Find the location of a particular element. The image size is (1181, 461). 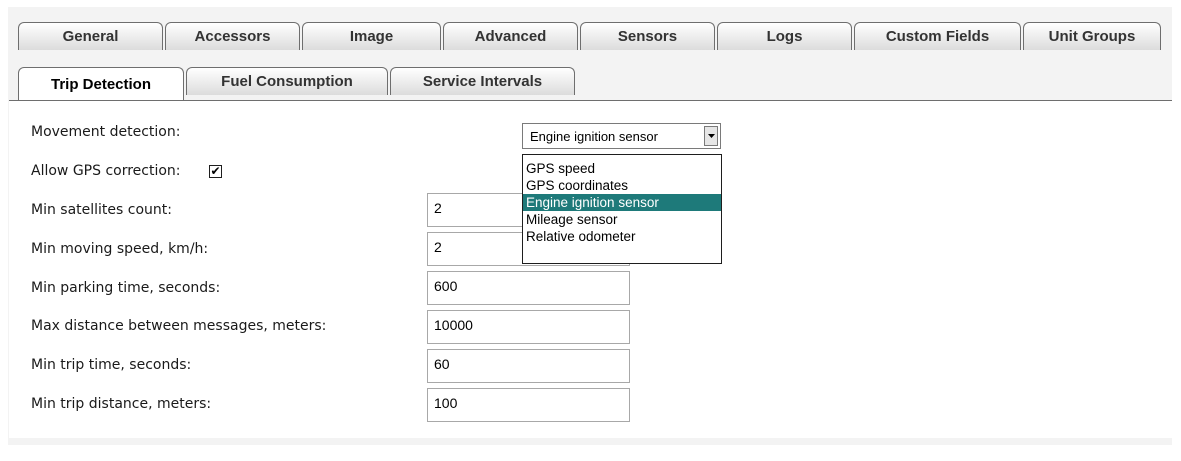

tab-unit-groups: Unit Groups is located at coordinates (1092, 36).